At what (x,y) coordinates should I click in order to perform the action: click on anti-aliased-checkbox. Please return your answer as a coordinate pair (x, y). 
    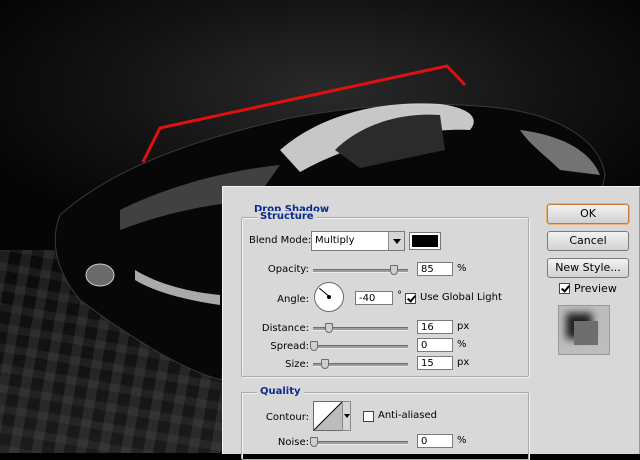
    Looking at the image, I should click on (368, 416).